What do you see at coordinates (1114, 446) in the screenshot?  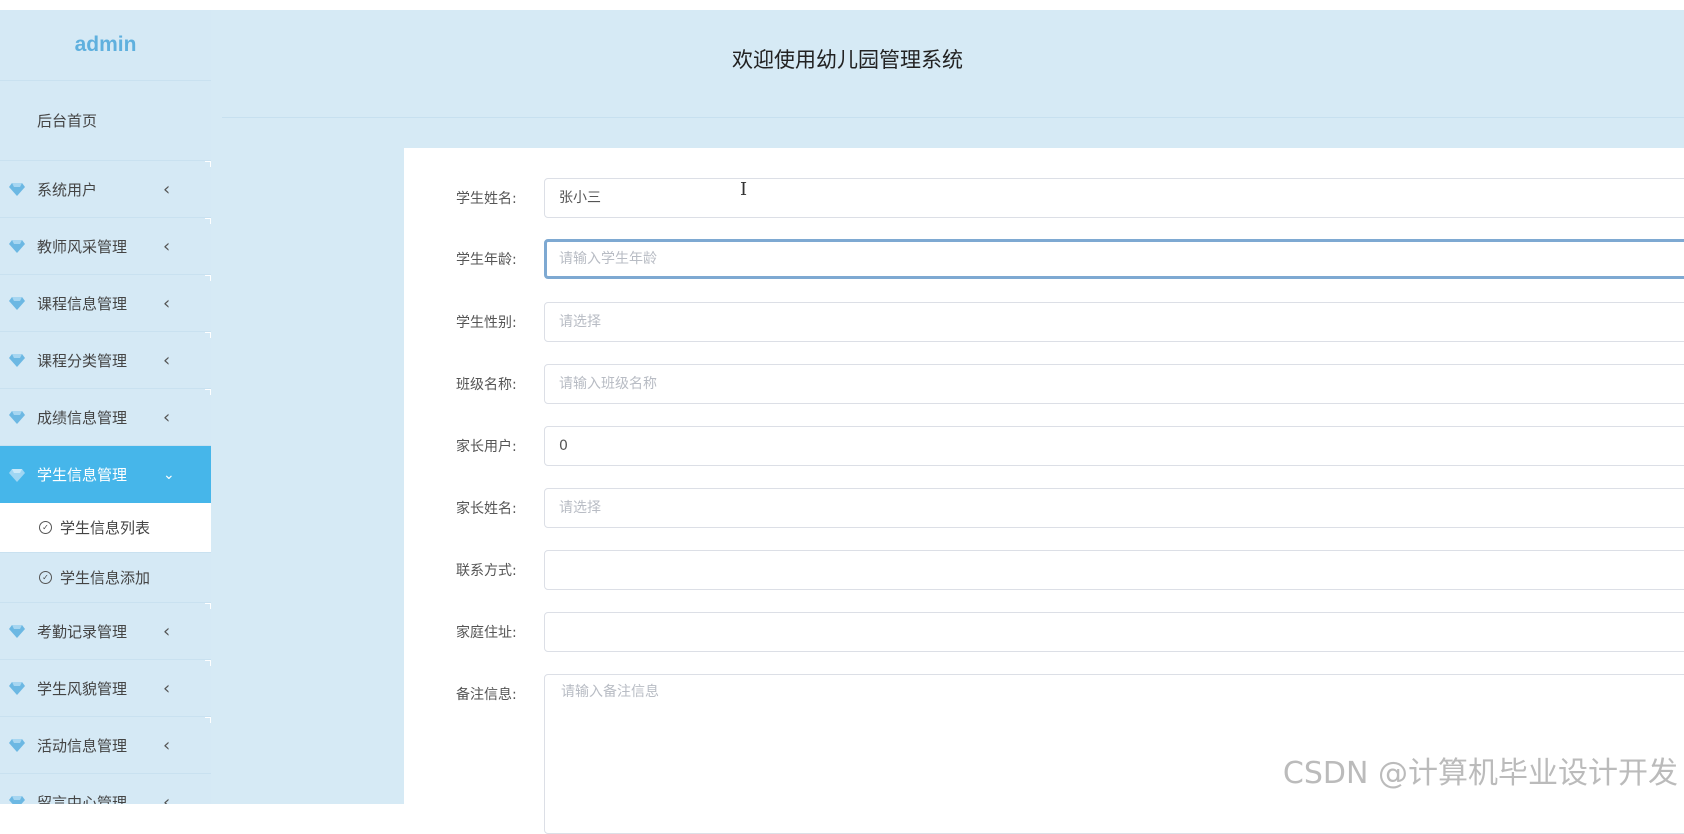 I see `parent-user-input: 0` at bounding box center [1114, 446].